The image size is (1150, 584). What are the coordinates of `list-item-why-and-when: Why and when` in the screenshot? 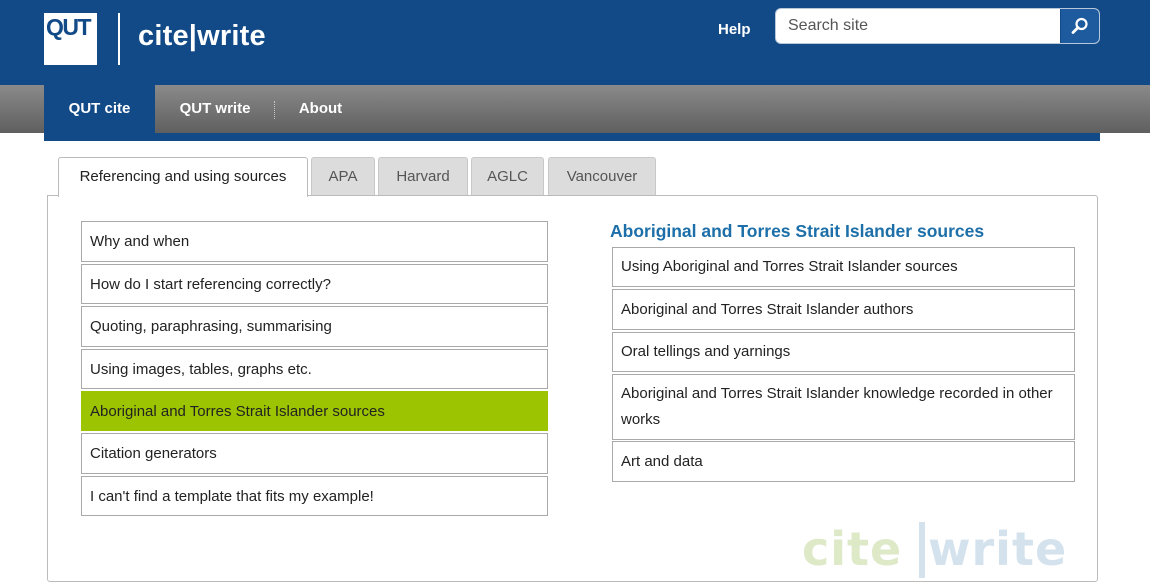 It's located at (314, 241).